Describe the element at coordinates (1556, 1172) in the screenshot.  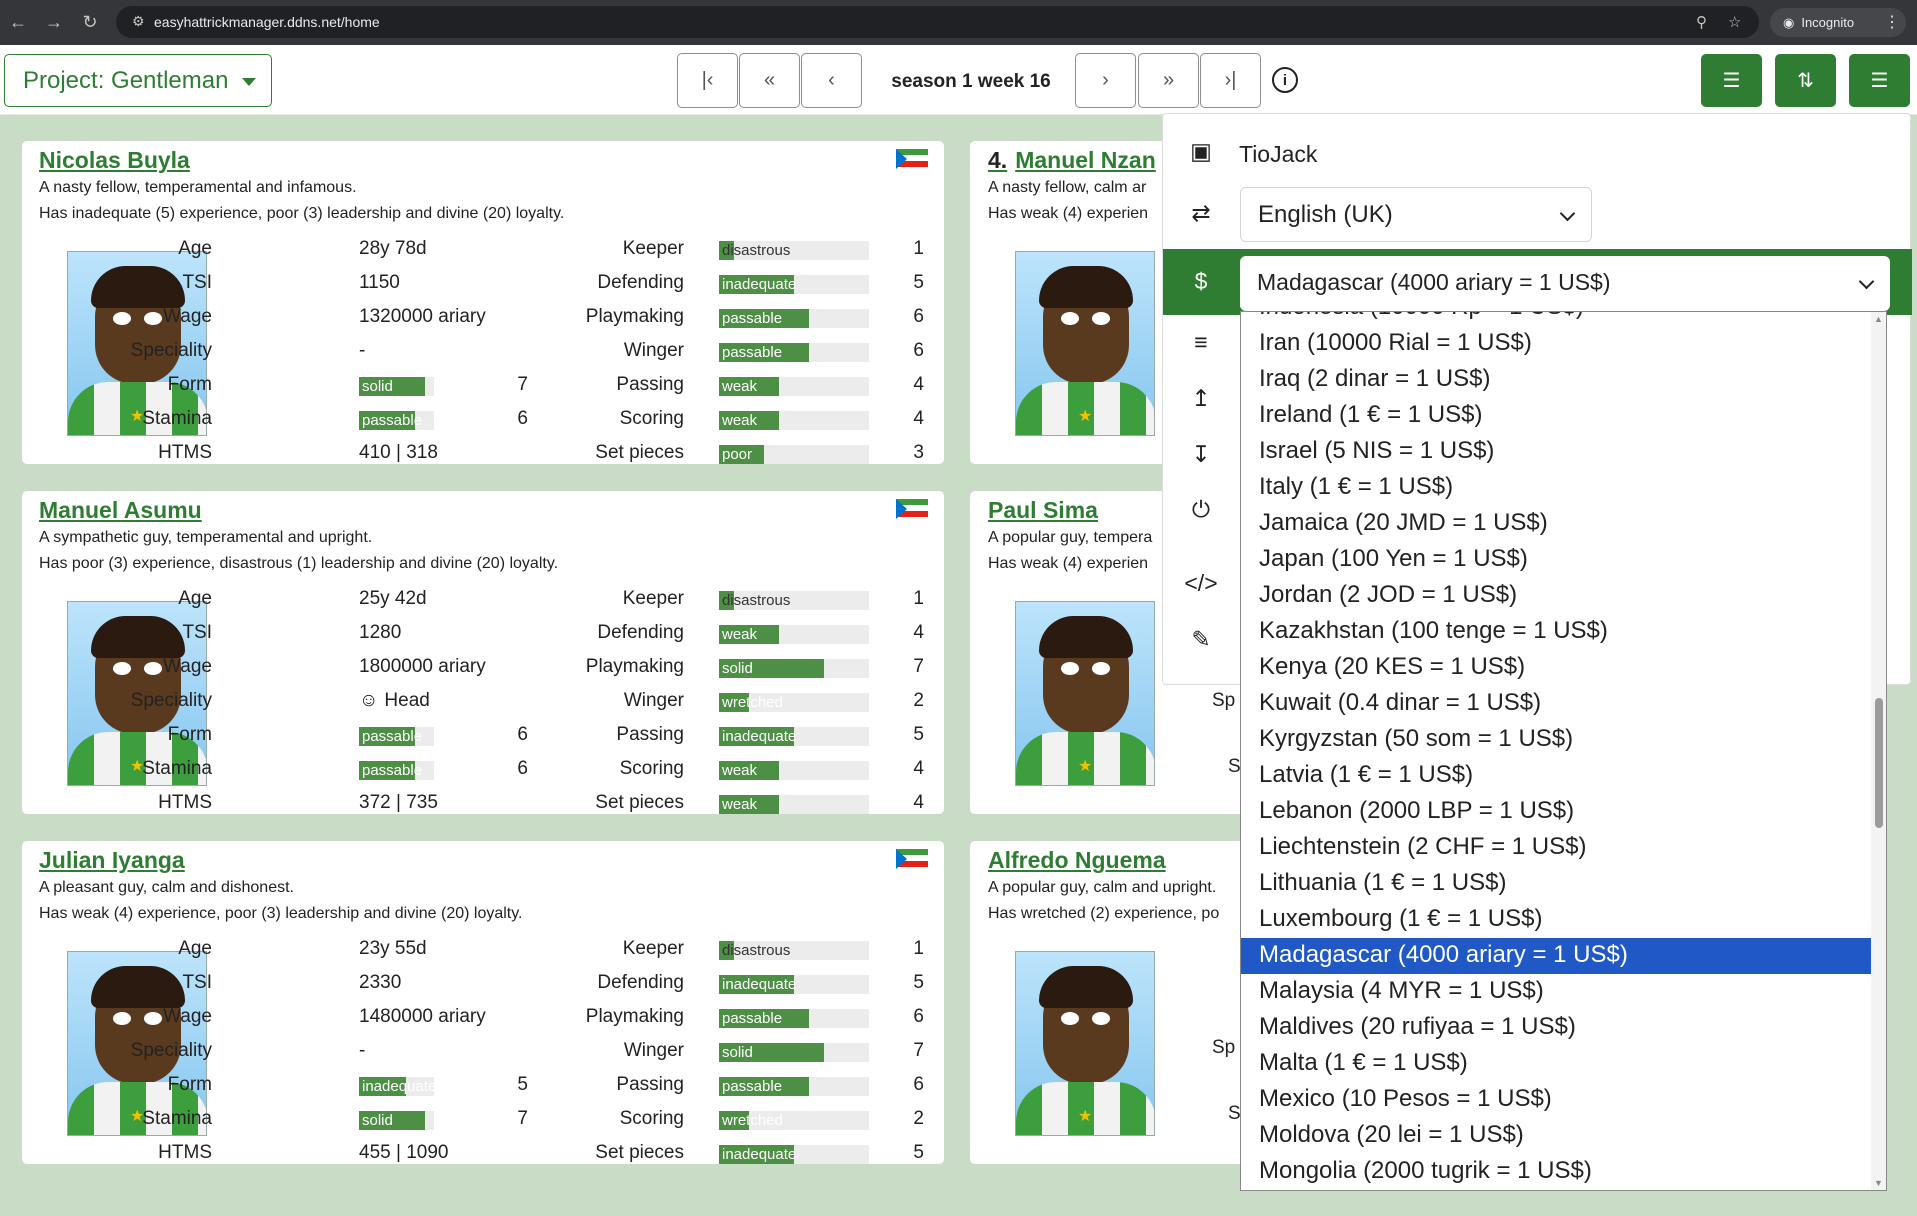
I see `currency-option: Mongolia (2000 tugrik = 1 US$)` at that location.